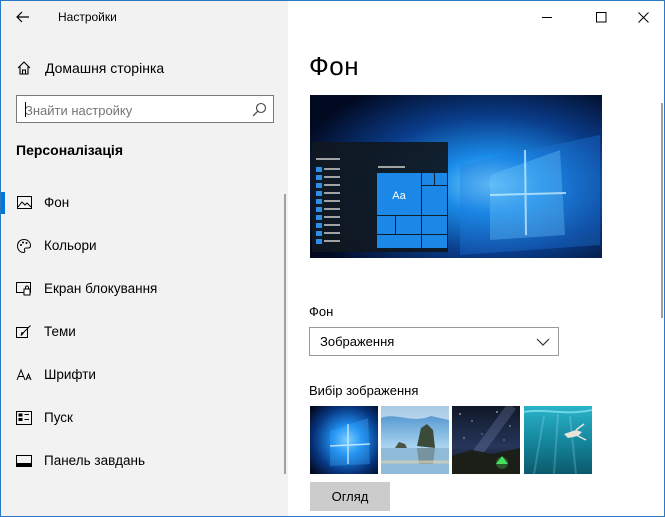 The width and height of the screenshot is (665, 517). What do you see at coordinates (144, 245) in the screenshot?
I see `sidebar-item-colors: Кольори` at bounding box center [144, 245].